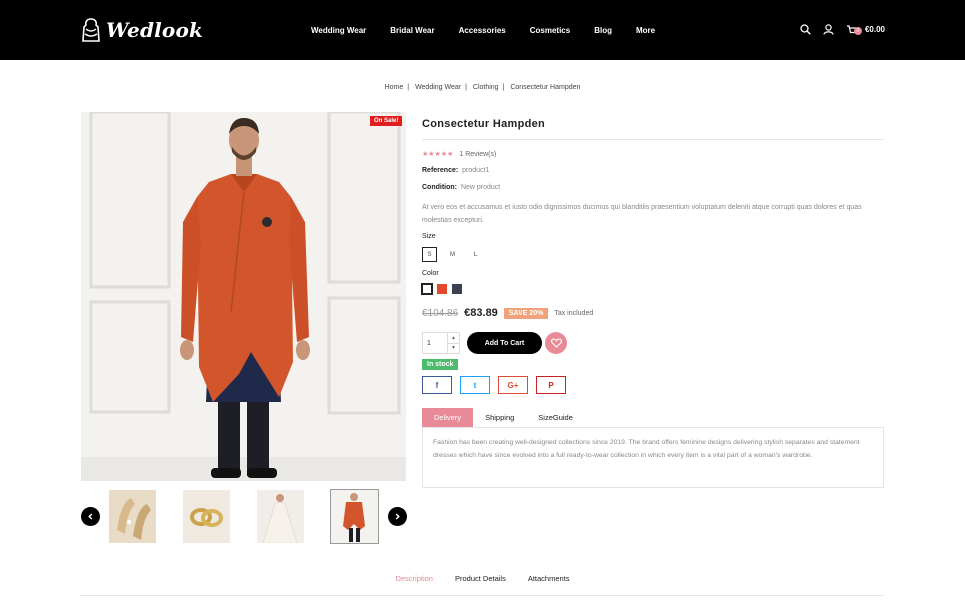 This screenshot has height=600, width=965. I want to click on thumbnail-sherwani, so click(354, 516).